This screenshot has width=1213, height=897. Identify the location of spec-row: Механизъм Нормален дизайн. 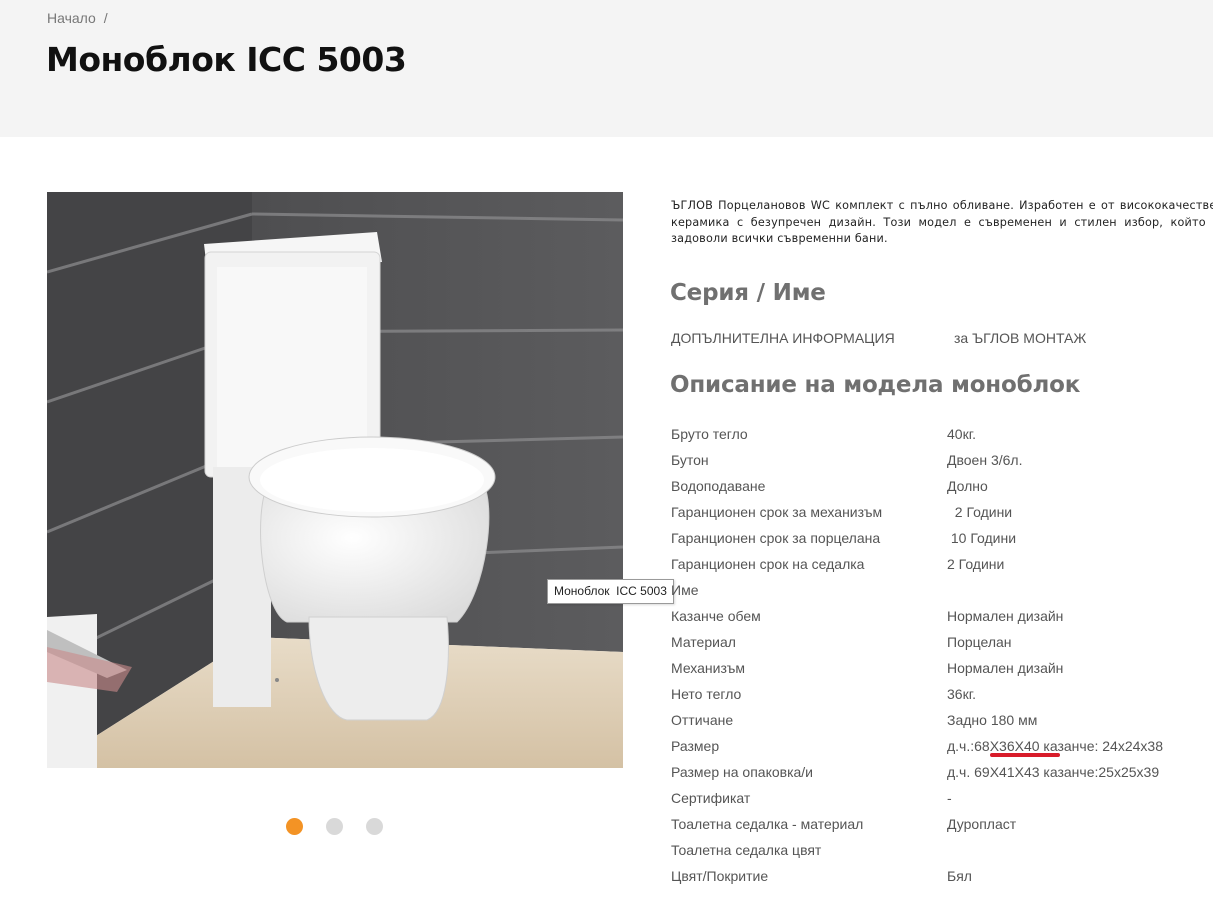
(942, 668).